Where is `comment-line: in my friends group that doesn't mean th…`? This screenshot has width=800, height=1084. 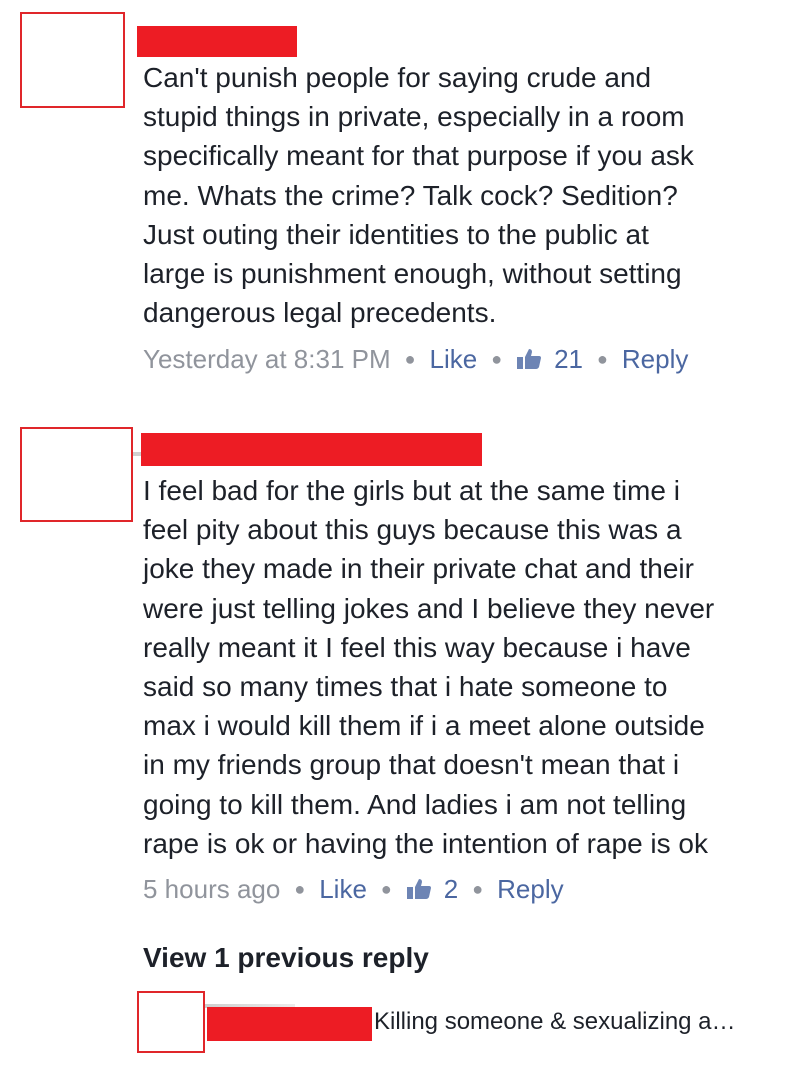
comment-line: in my friends group that doesn't mean th… is located at coordinates (411, 765).